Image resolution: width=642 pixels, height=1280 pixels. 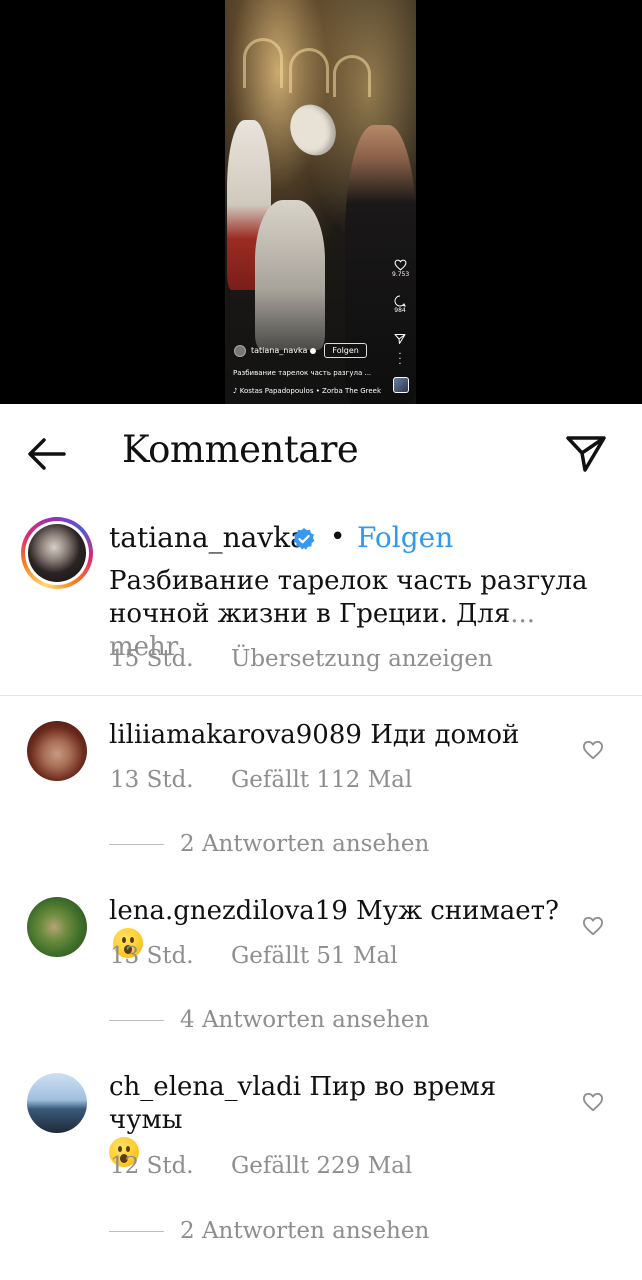 I want to click on video-author-username: tatiana_navka, so click(x=279, y=350).